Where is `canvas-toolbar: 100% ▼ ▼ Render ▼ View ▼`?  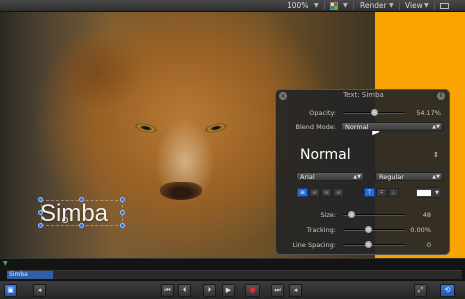
canvas-toolbar: 100% ▼ ▼ Render ▼ View ▼ is located at coordinates (232, 6).